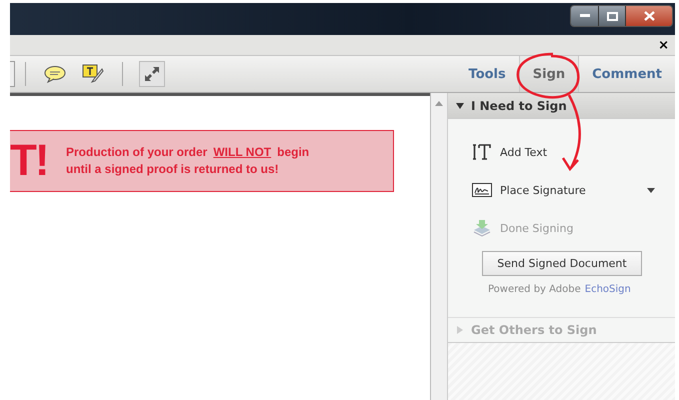  I want to click on tool-label: Place Signature, so click(543, 190).